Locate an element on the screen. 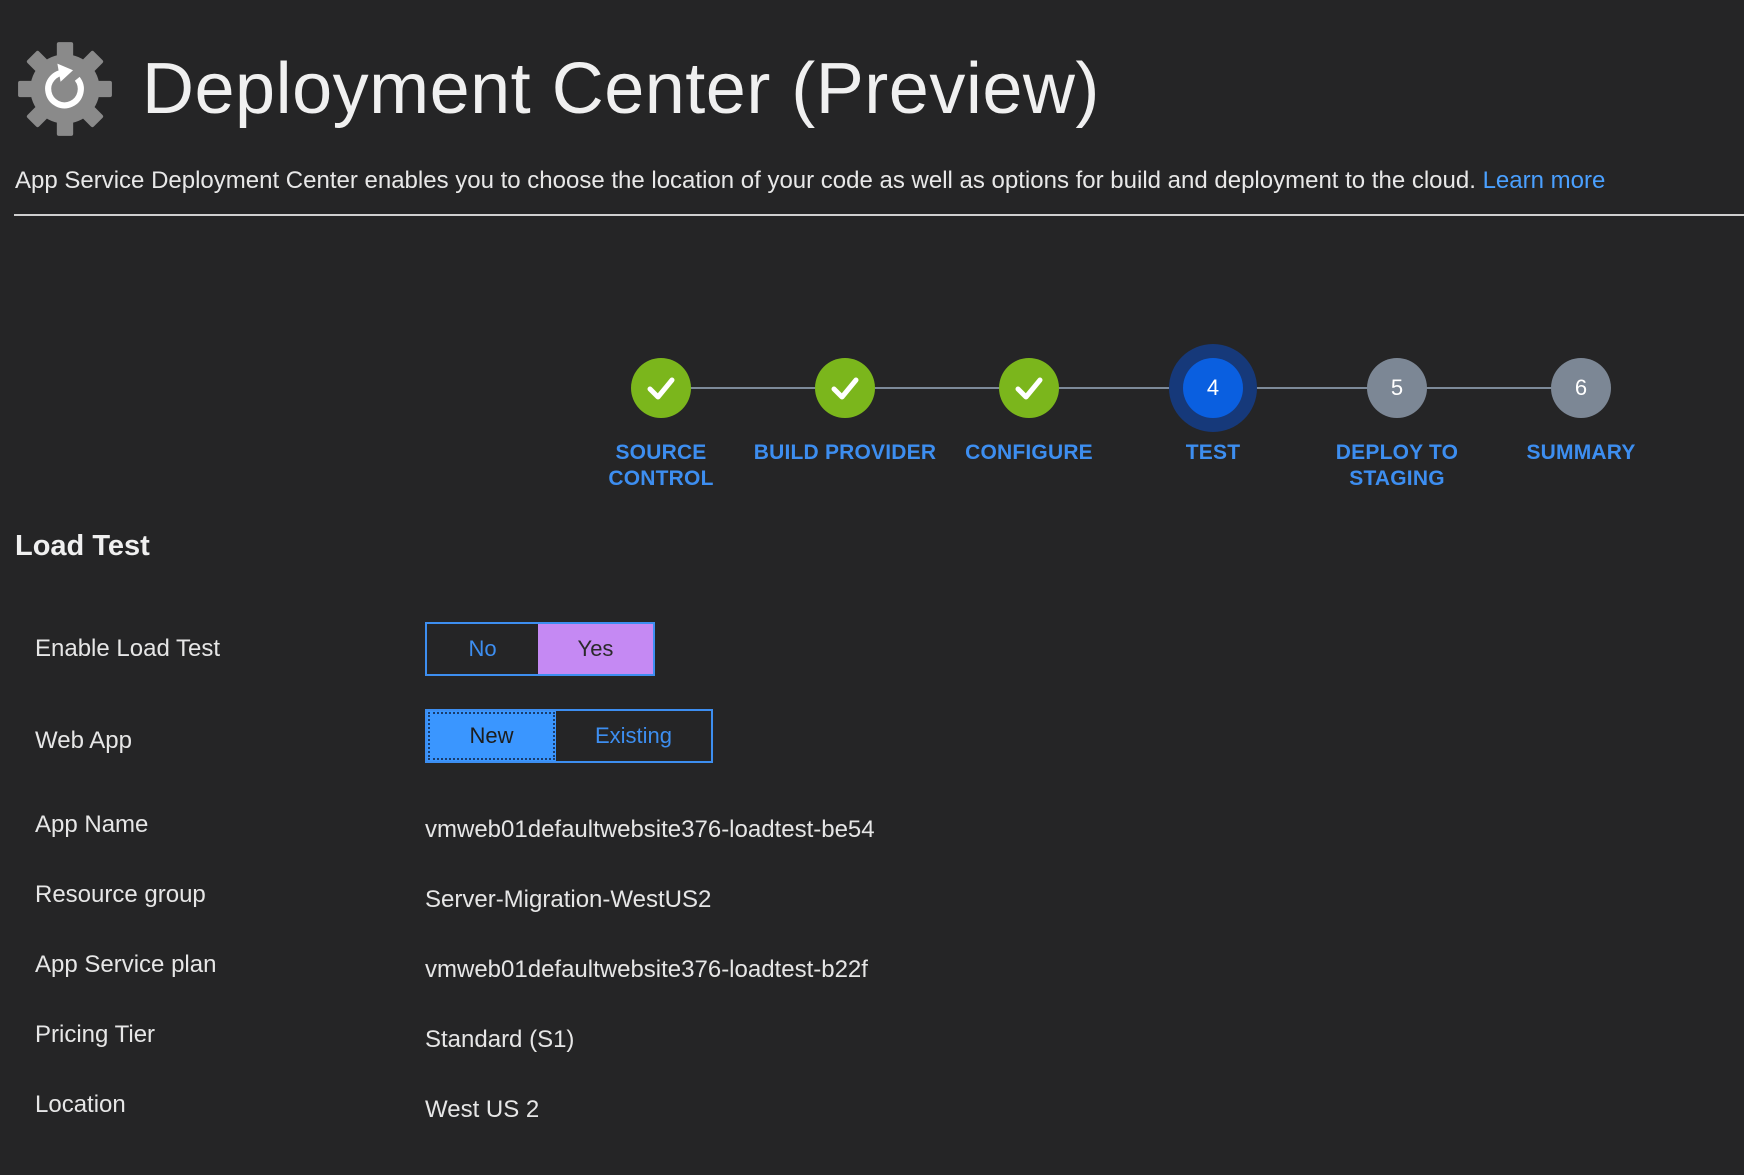  step-label: DEPLOY TO STAGING is located at coordinates (1397, 465).